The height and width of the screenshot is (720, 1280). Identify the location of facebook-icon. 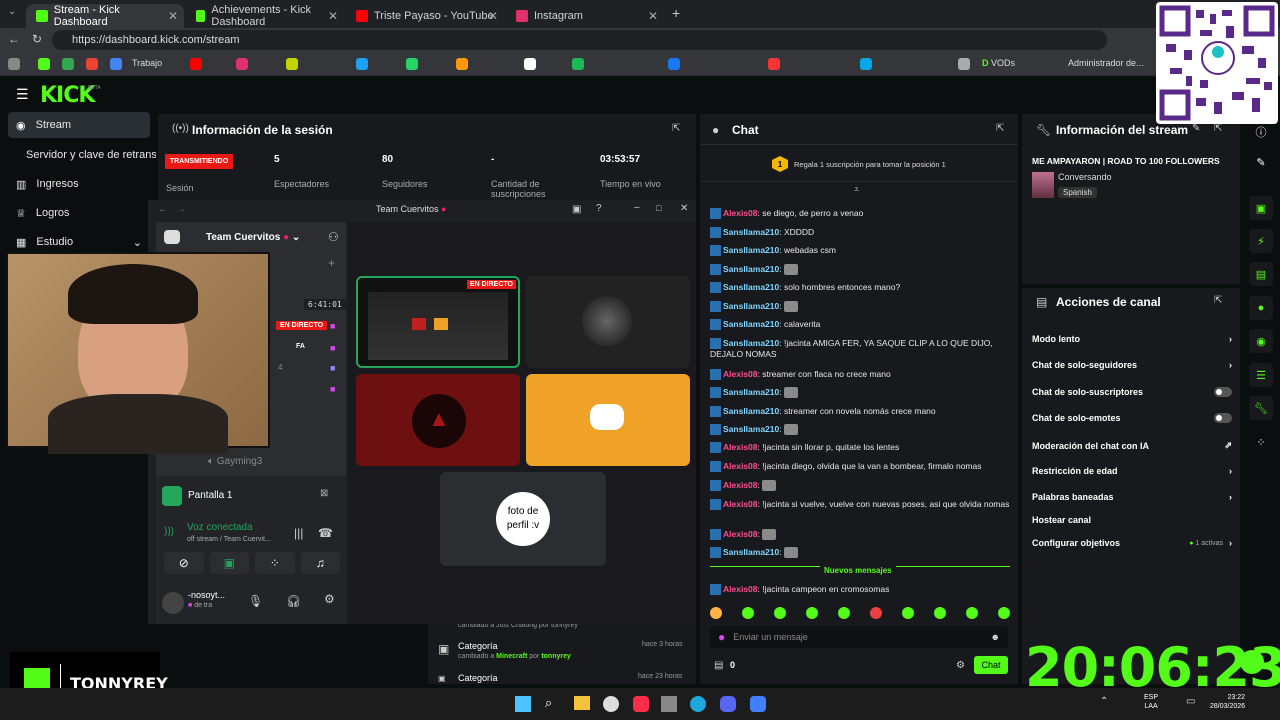
(674, 64).